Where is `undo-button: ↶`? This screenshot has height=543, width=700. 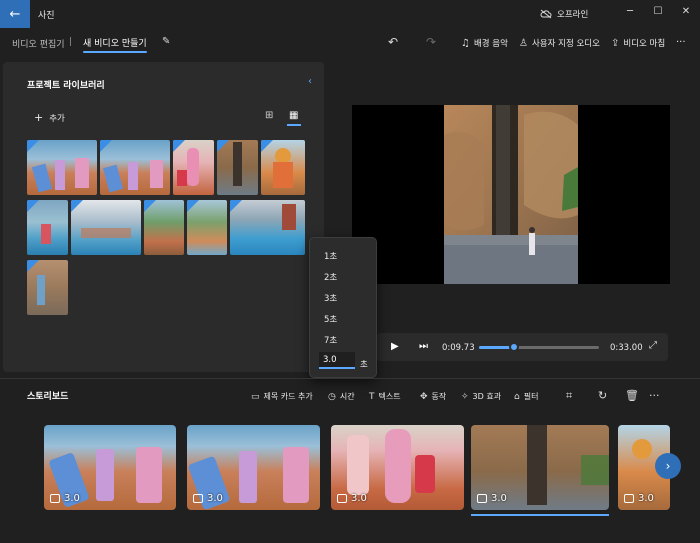 undo-button: ↶ is located at coordinates (393, 42).